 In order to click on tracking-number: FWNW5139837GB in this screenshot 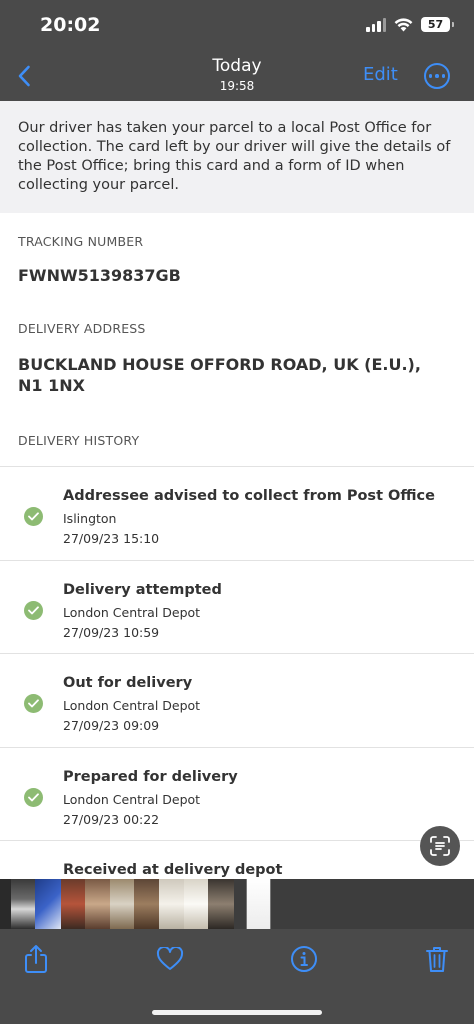, I will do `click(99, 275)`.